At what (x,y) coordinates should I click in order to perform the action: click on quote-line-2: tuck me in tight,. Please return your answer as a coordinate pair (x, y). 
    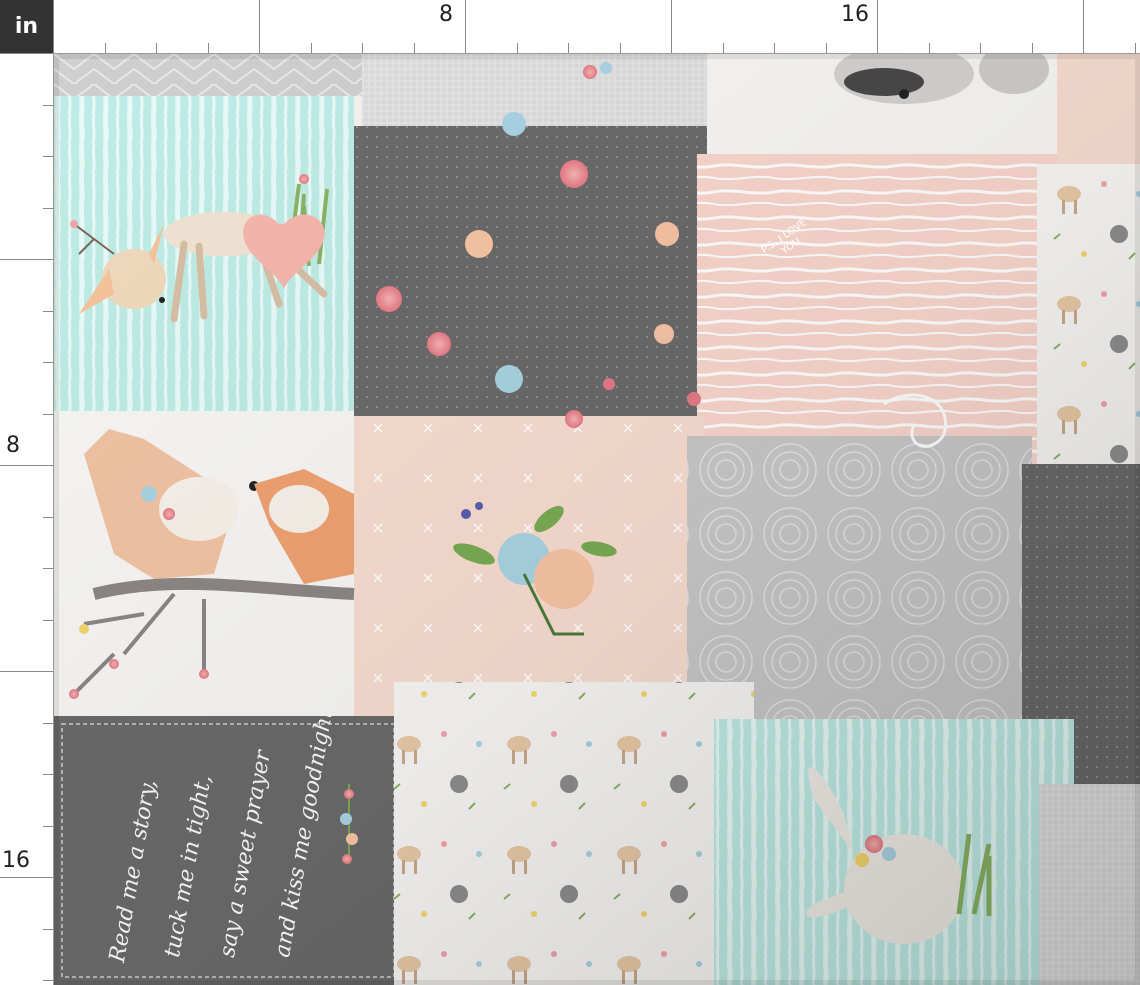
    Looking at the image, I should click on (188, 866).